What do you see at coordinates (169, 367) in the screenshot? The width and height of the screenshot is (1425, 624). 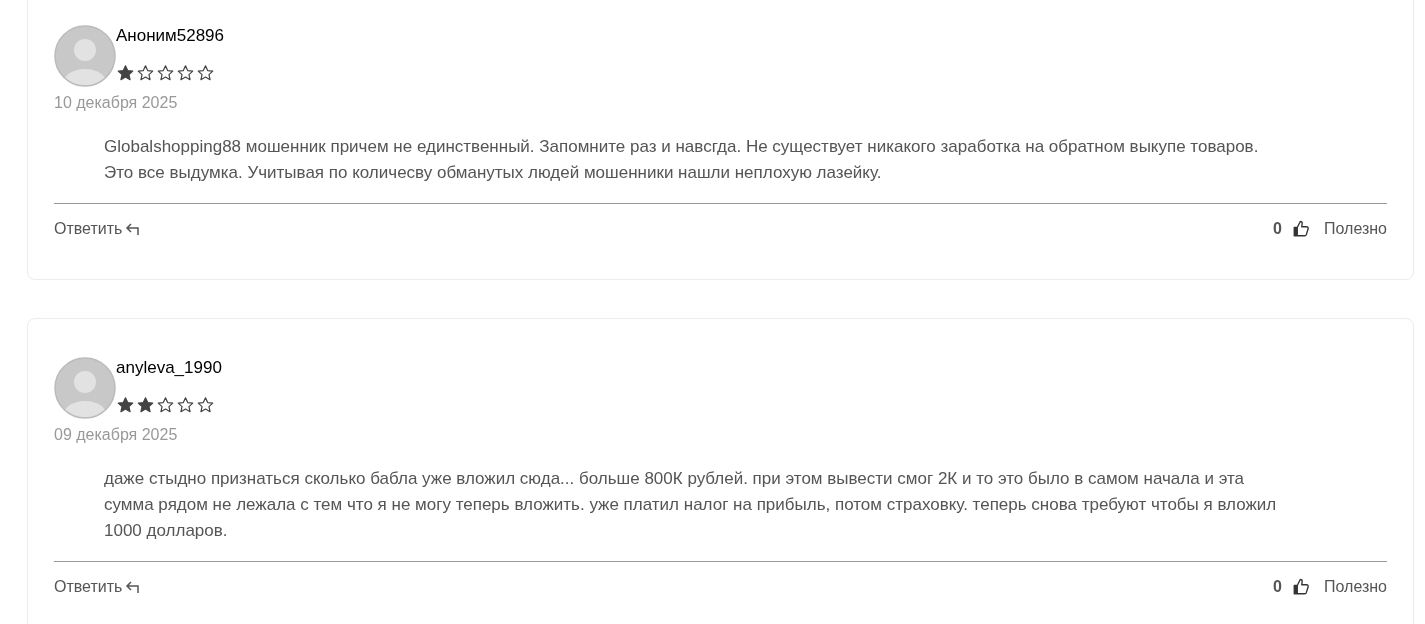 I see `author-name: anyleva_1990` at bounding box center [169, 367].